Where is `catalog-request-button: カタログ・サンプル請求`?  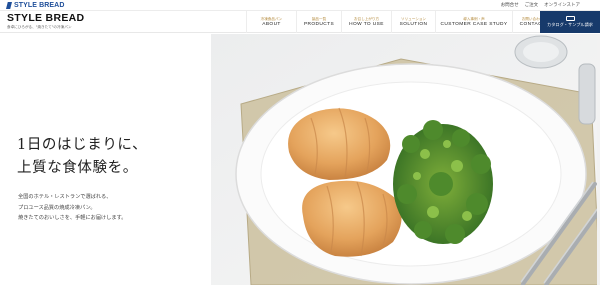
catalog-request-button: カタログ・サンプル請求 is located at coordinates (570, 22).